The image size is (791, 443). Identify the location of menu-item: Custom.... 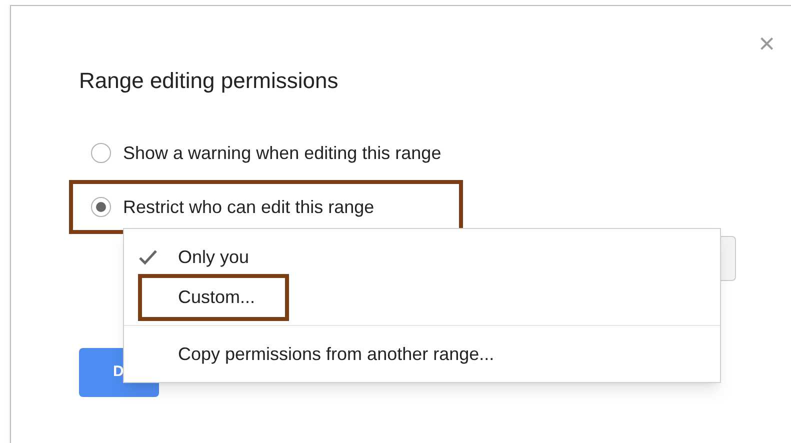
(214, 297).